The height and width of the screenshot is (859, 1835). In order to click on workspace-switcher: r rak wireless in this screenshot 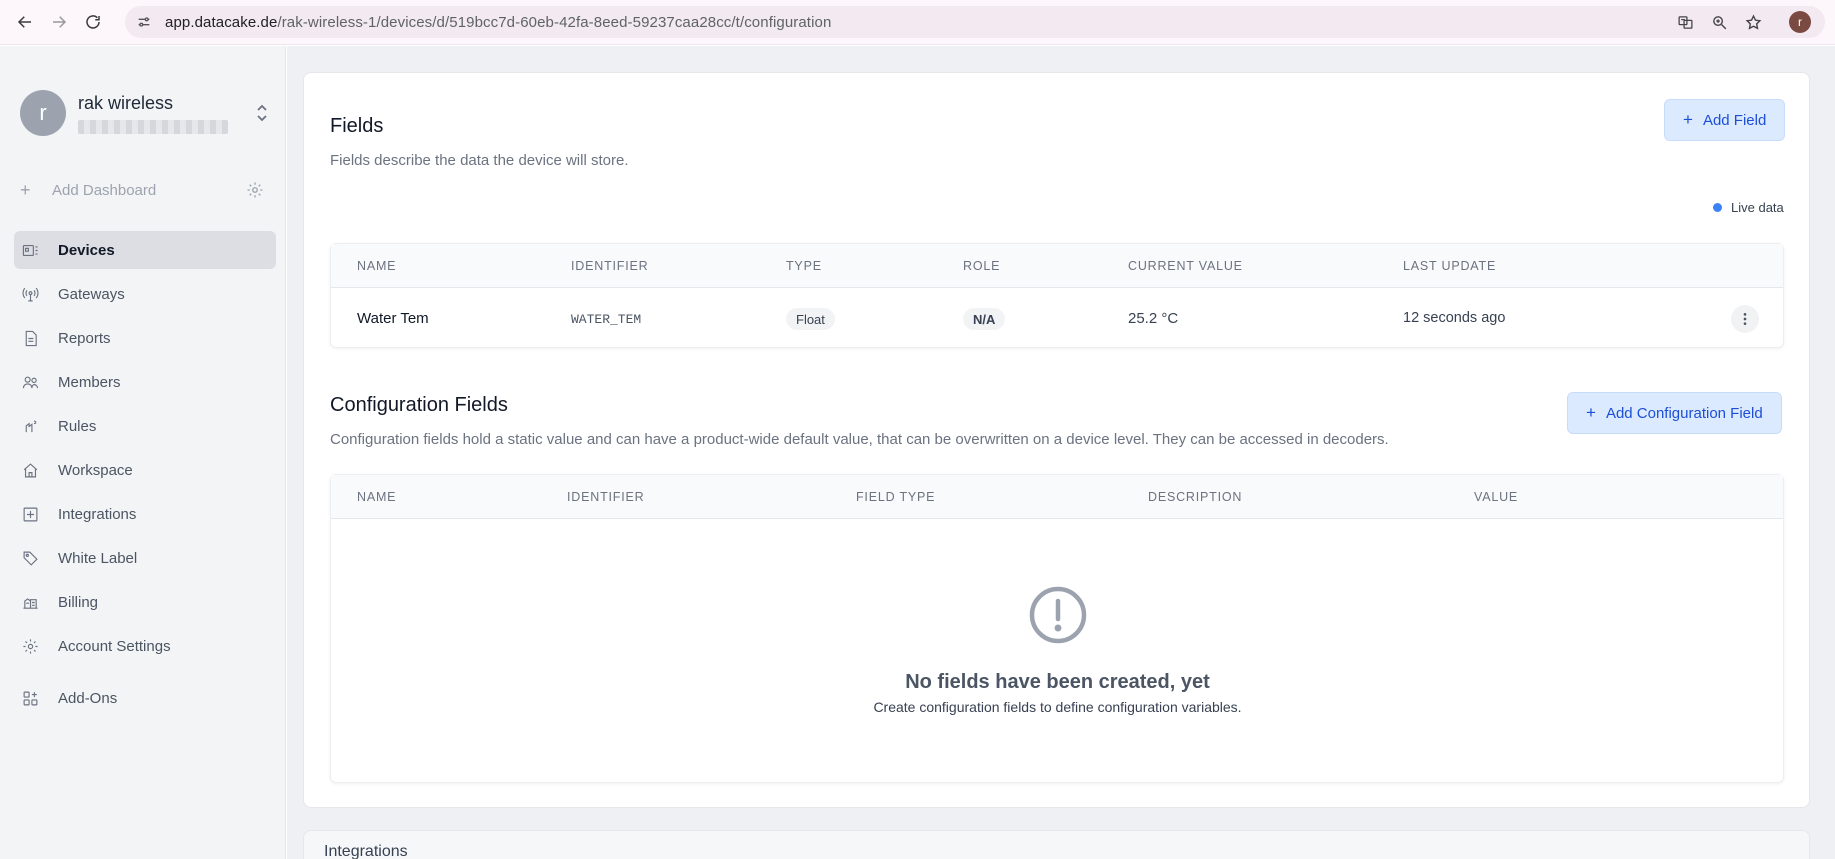, I will do `click(145, 113)`.